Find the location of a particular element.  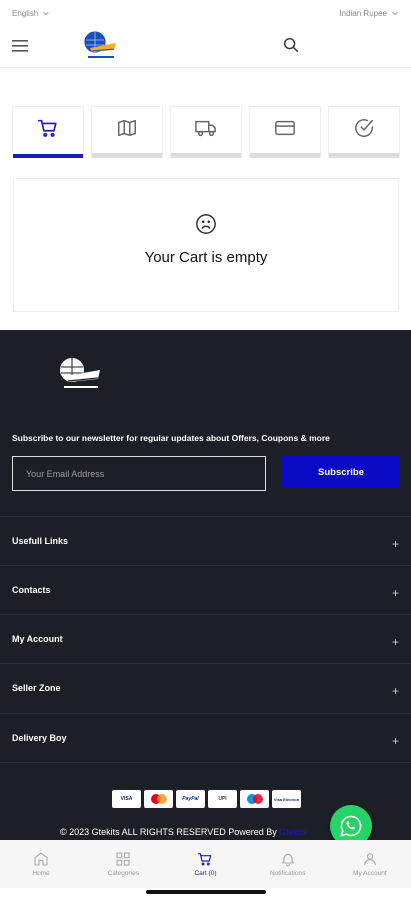

step-confirm is located at coordinates (364, 132).